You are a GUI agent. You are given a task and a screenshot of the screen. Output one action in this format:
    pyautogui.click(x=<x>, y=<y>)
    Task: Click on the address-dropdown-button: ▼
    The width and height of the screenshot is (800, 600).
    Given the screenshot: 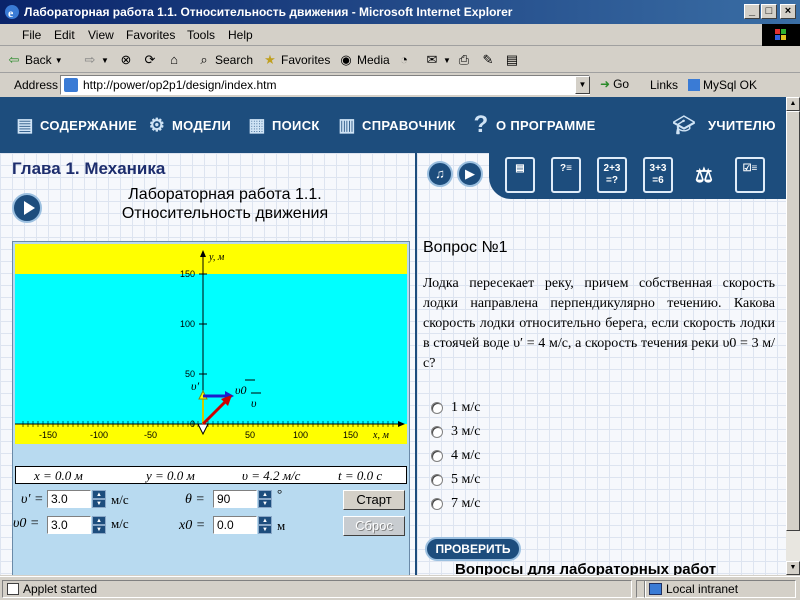 What is the action you would take?
    pyautogui.click(x=582, y=85)
    